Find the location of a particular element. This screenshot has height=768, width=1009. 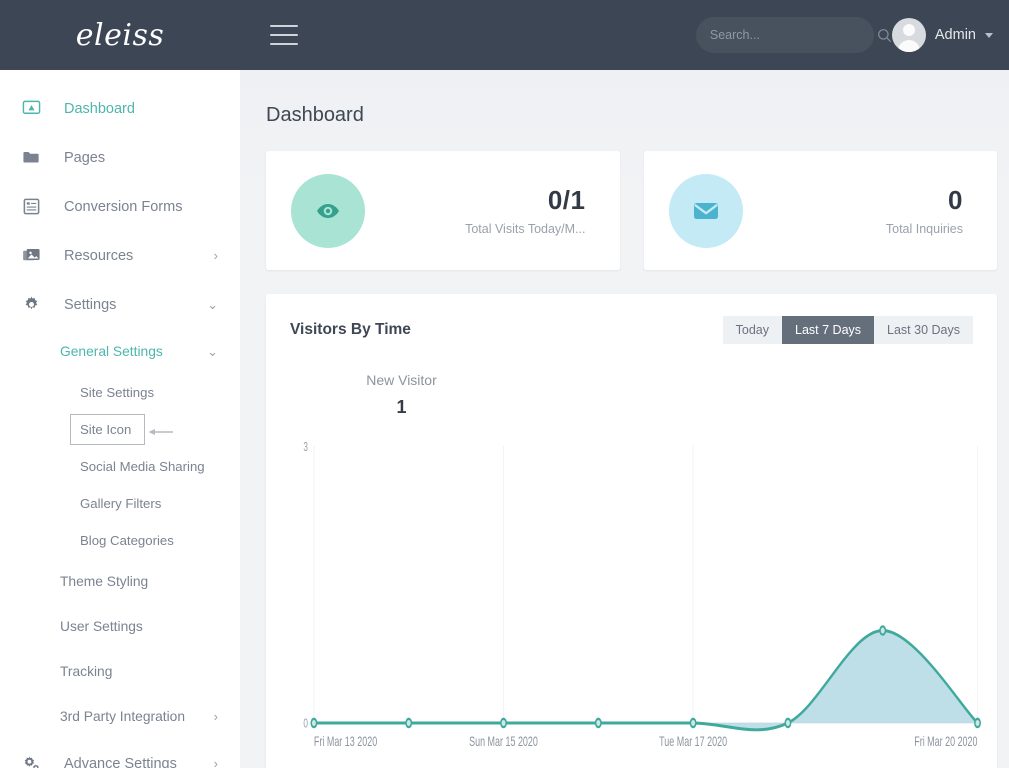

sidebar-item-blog-categories: Blog Categories is located at coordinates (120, 540).